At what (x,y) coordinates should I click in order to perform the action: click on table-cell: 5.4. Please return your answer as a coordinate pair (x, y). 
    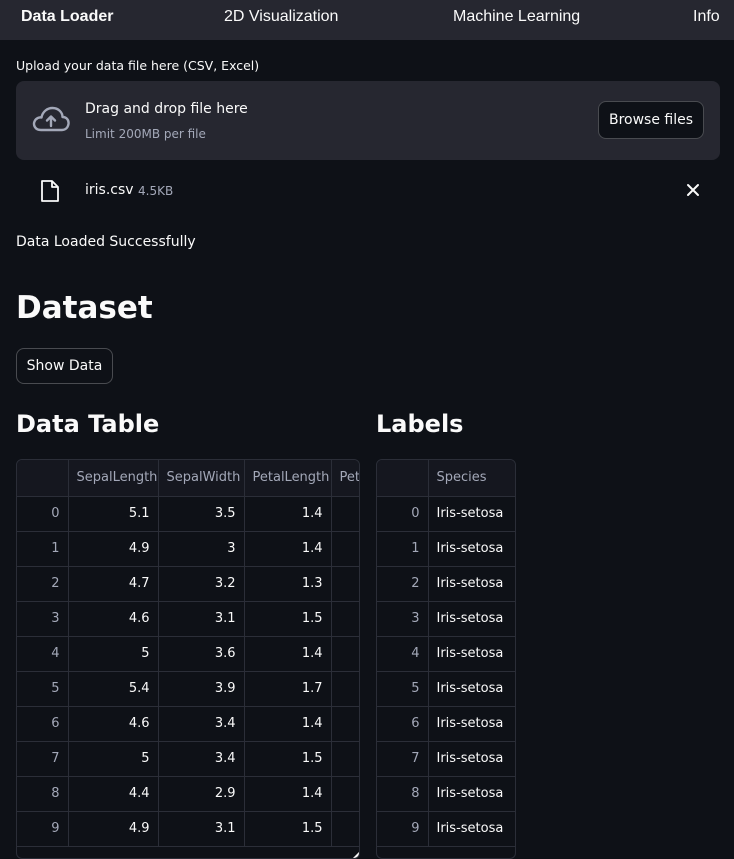
    Looking at the image, I should click on (113, 689).